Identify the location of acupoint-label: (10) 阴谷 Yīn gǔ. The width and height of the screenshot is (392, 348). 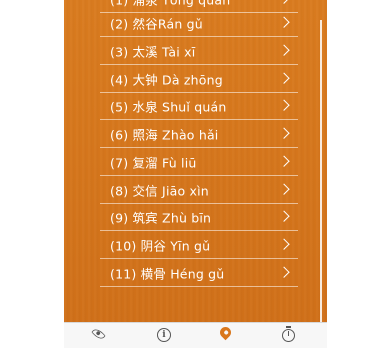
(160, 246).